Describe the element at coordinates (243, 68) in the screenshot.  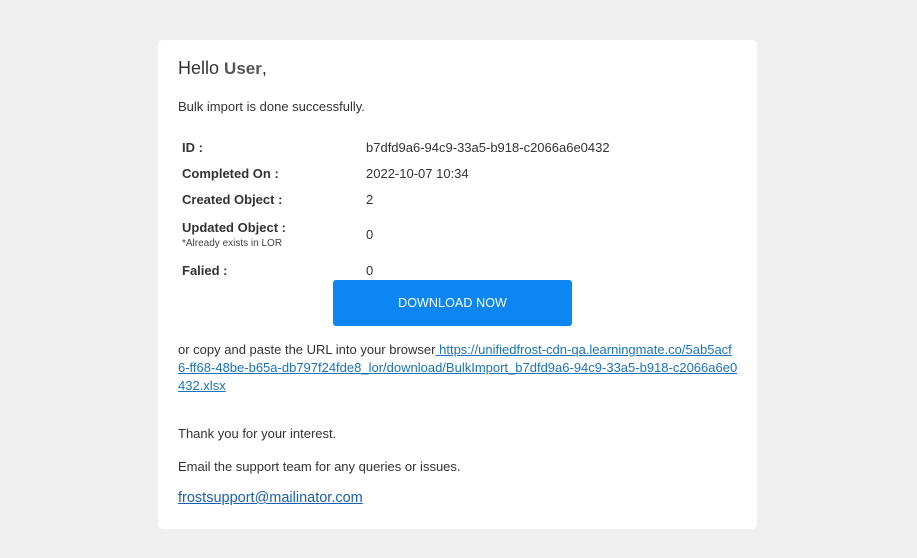
I see `greeting-user: User` at that location.